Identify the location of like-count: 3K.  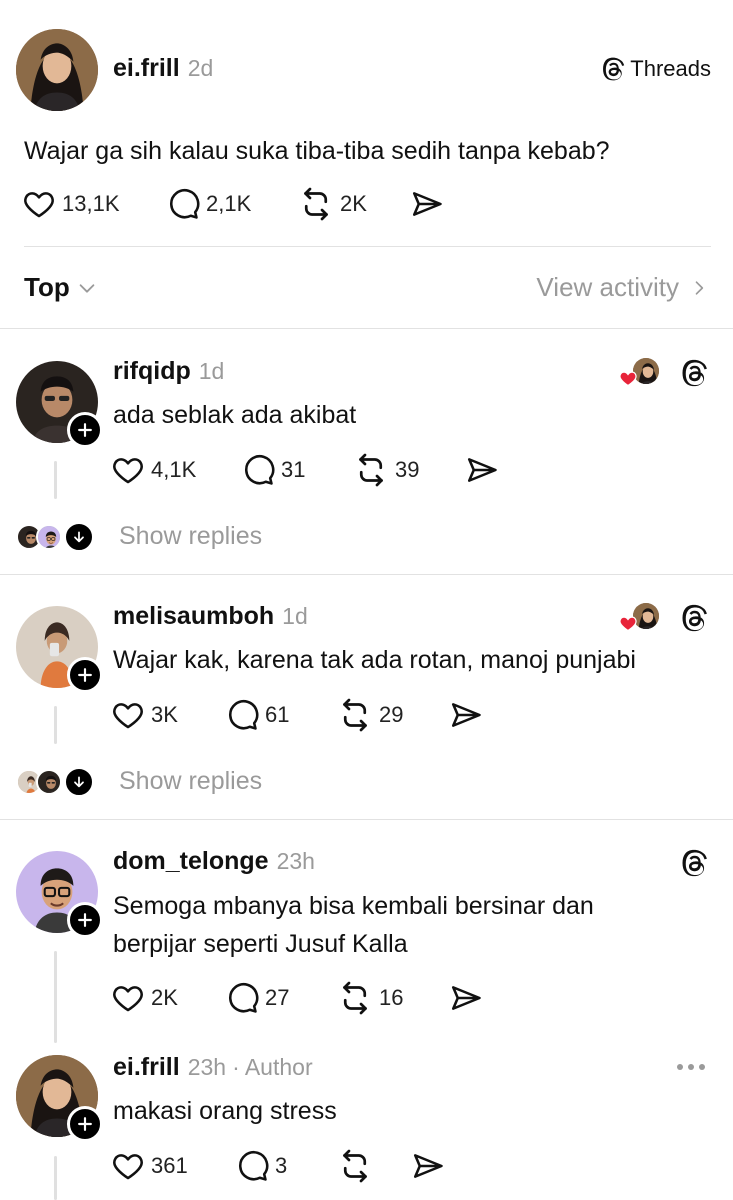
(164, 714).